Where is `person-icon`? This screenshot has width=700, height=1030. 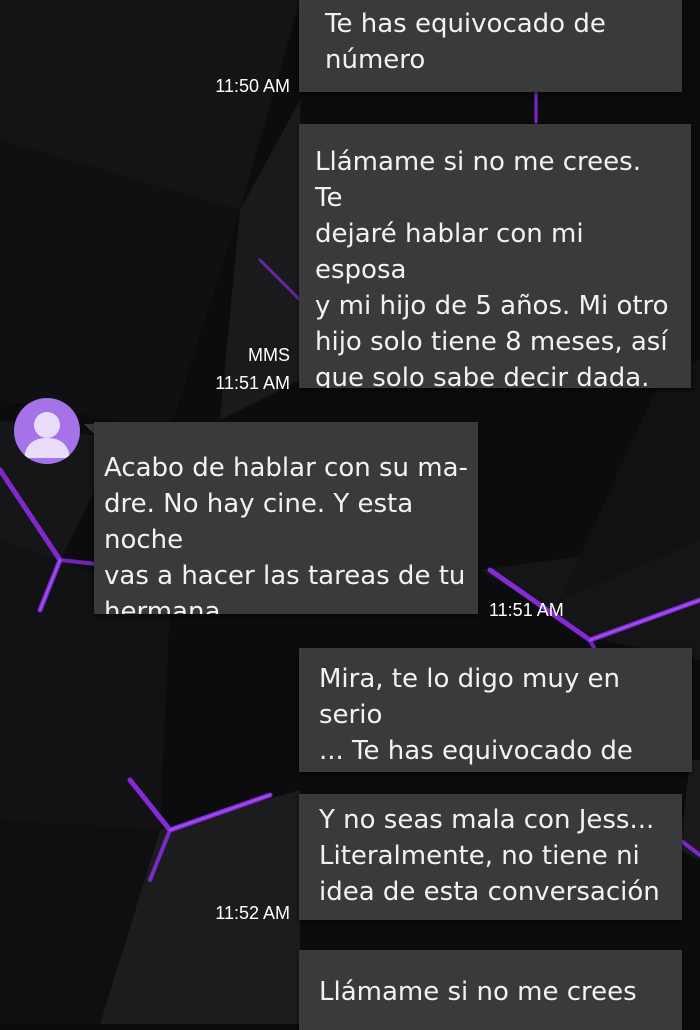
person-icon is located at coordinates (47, 435).